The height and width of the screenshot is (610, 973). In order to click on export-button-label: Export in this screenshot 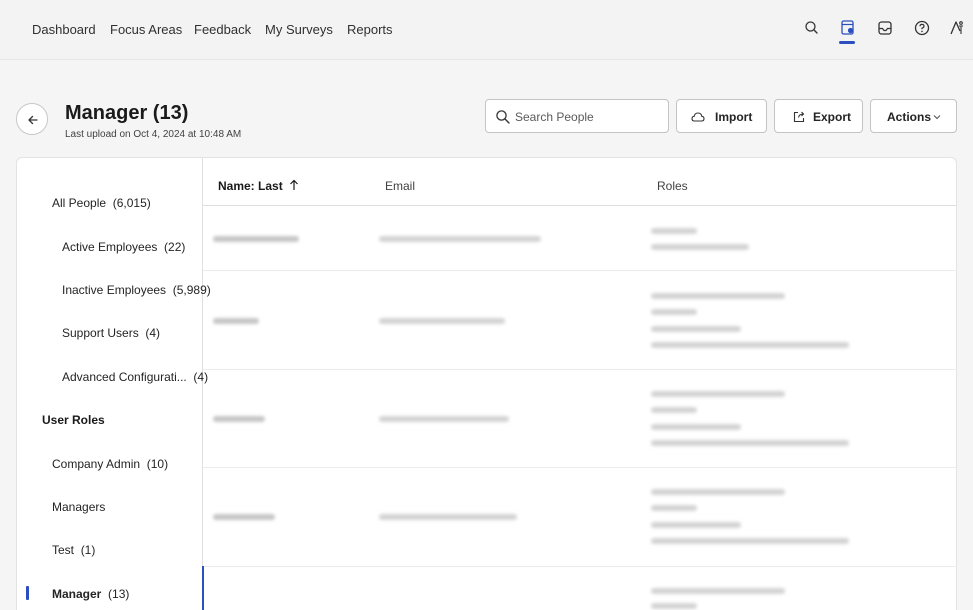, I will do `click(832, 117)`.